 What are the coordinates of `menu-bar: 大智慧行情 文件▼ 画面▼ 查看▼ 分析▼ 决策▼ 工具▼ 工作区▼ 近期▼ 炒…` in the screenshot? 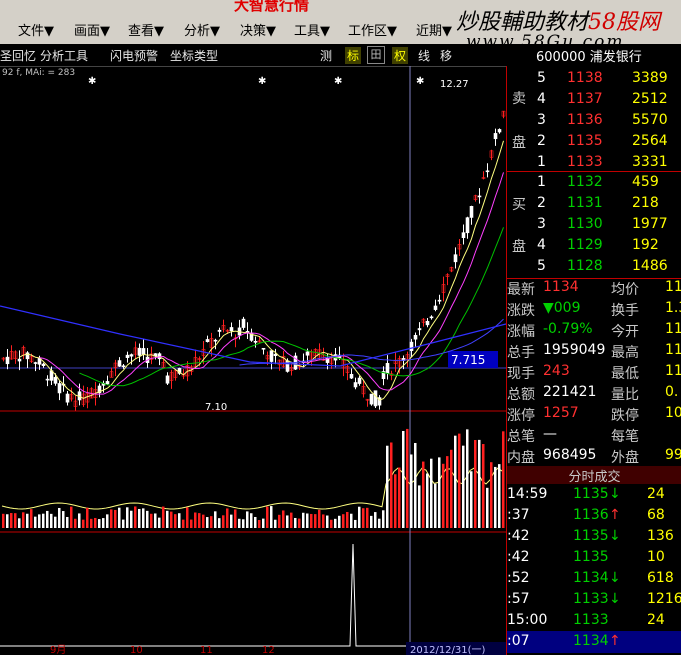 It's located at (340, 26).